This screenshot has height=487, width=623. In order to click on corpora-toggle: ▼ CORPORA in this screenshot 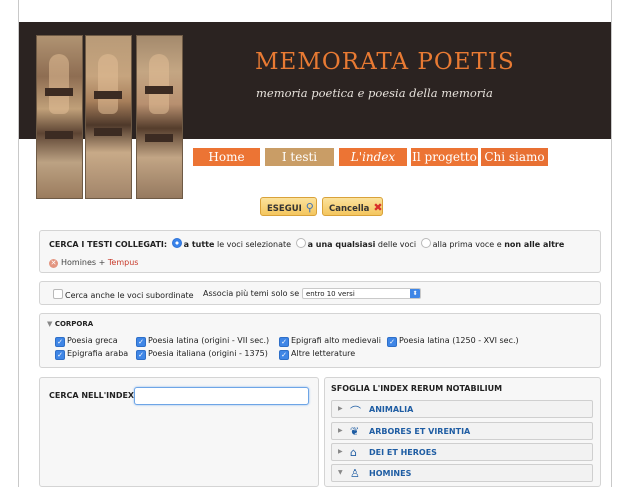, I will do `click(70, 324)`.